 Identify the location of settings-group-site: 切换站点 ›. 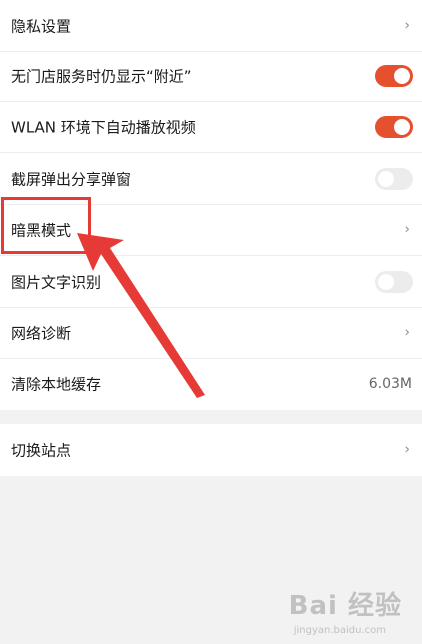
(211, 450).